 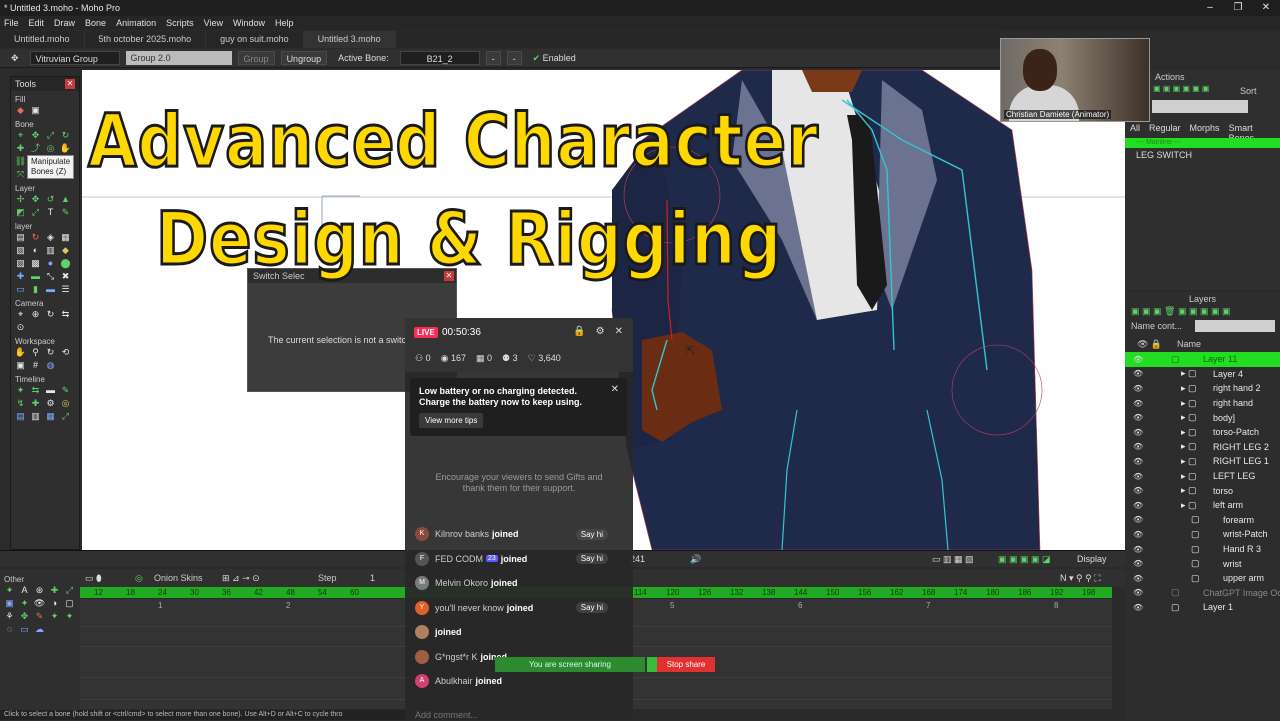 I want to click on transform-layer-icon: ✢, so click(x=20, y=199).